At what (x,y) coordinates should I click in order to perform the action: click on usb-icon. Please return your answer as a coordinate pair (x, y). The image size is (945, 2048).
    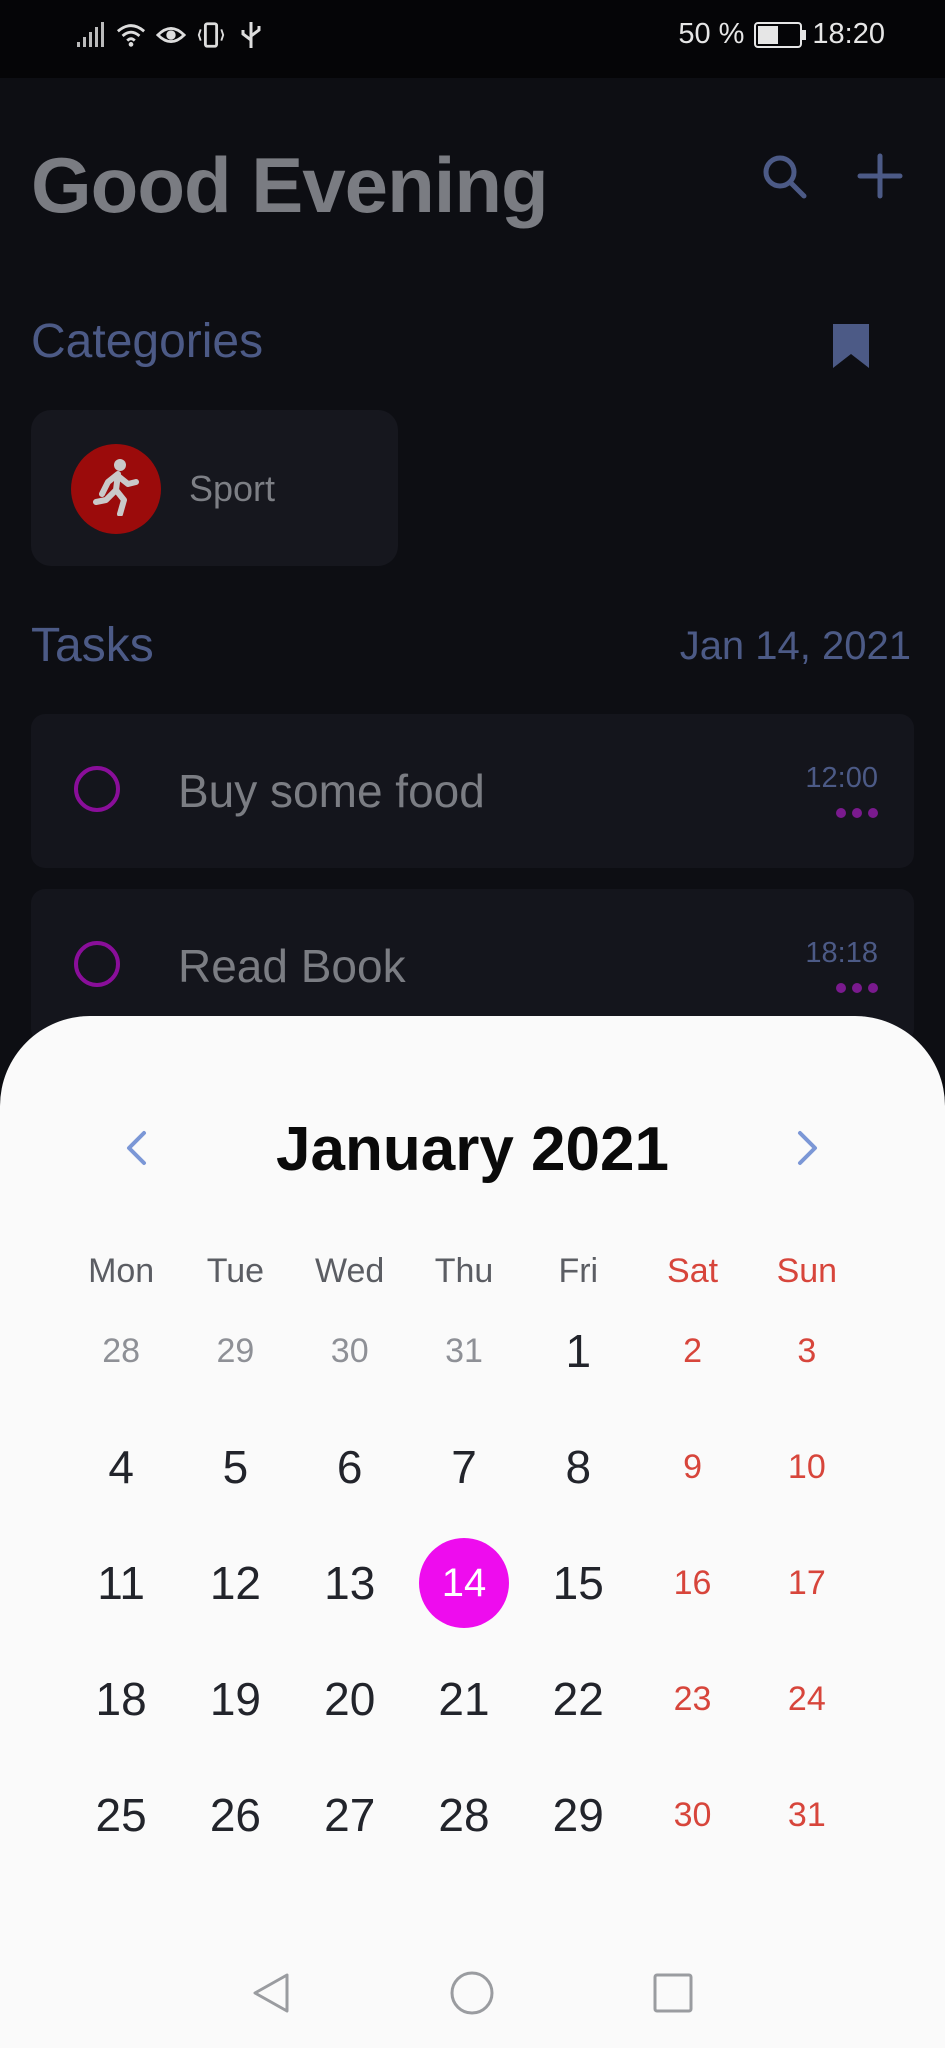
    Looking at the image, I should click on (251, 35).